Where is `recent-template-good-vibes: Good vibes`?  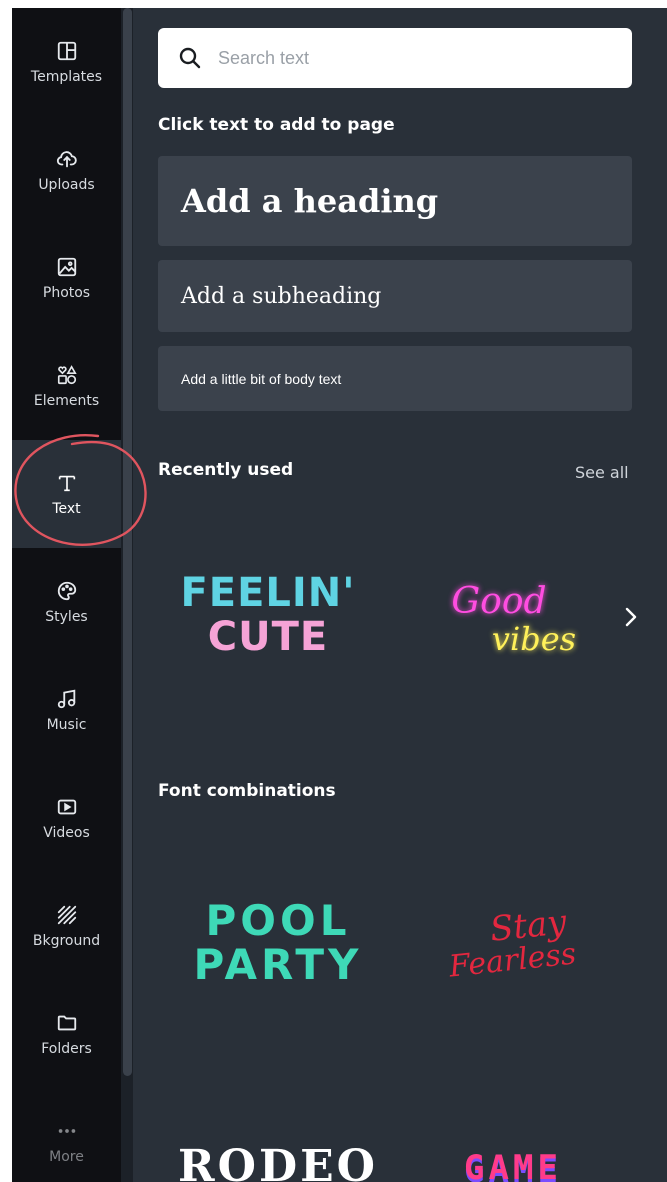
recent-template-good-vibes: Good vibes is located at coordinates (514, 620).